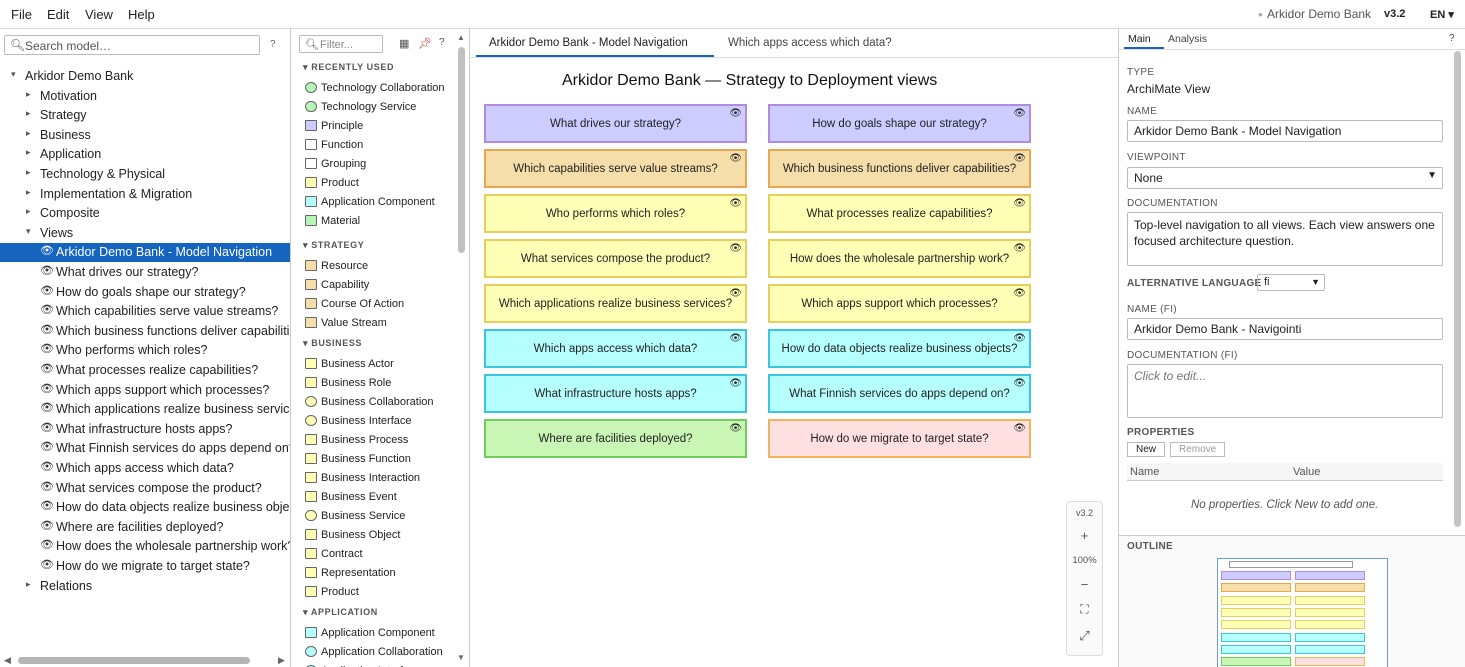 The height and width of the screenshot is (667, 1465). I want to click on view-reference-box: Which apps access which data? 👁︎, so click(615, 348).